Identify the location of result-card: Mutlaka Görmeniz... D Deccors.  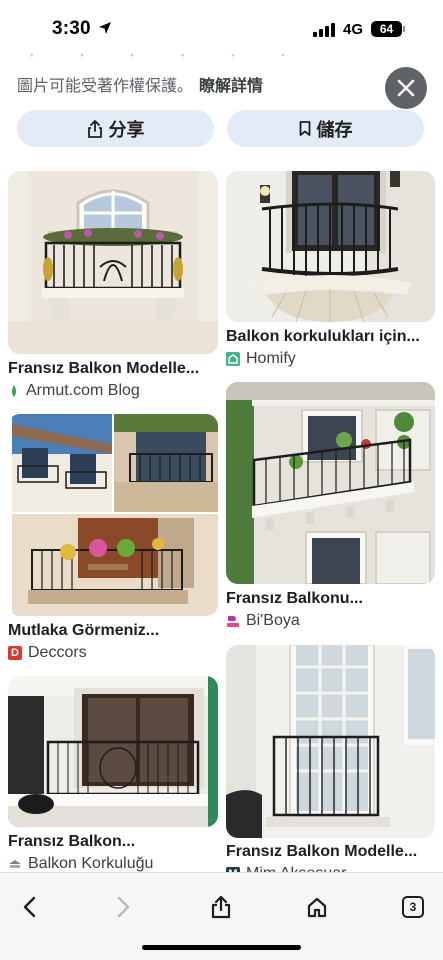
(113, 539).